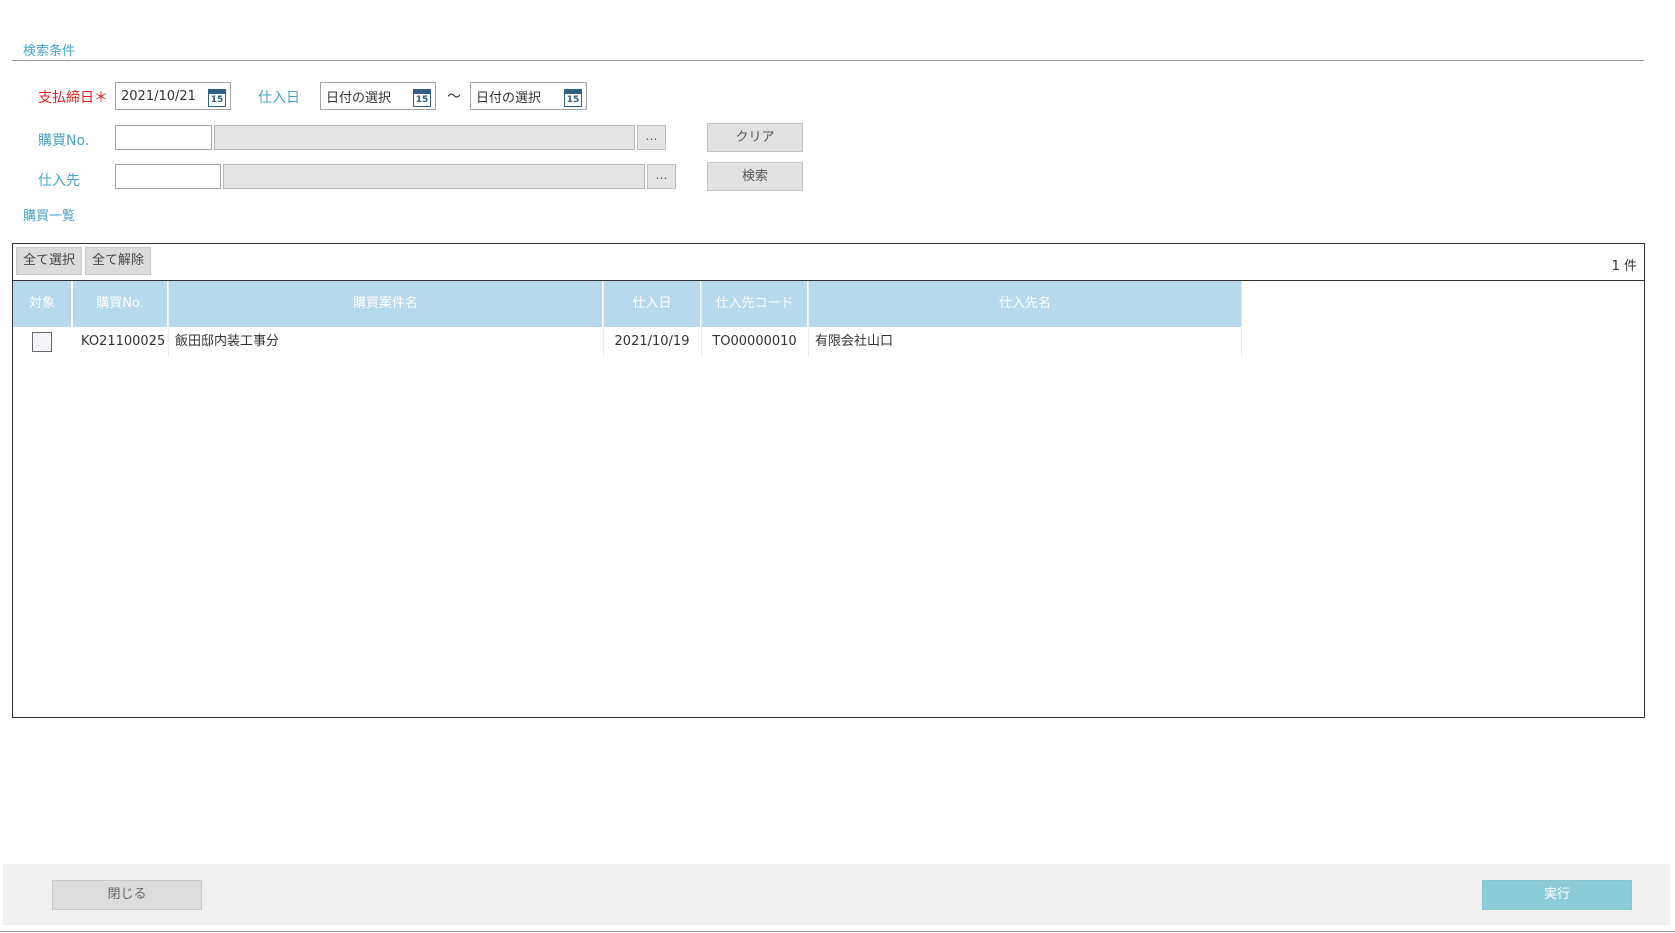  Describe the element at coordinates (434, 176) in the screenshot. I see `supplier-name-display` at that location.